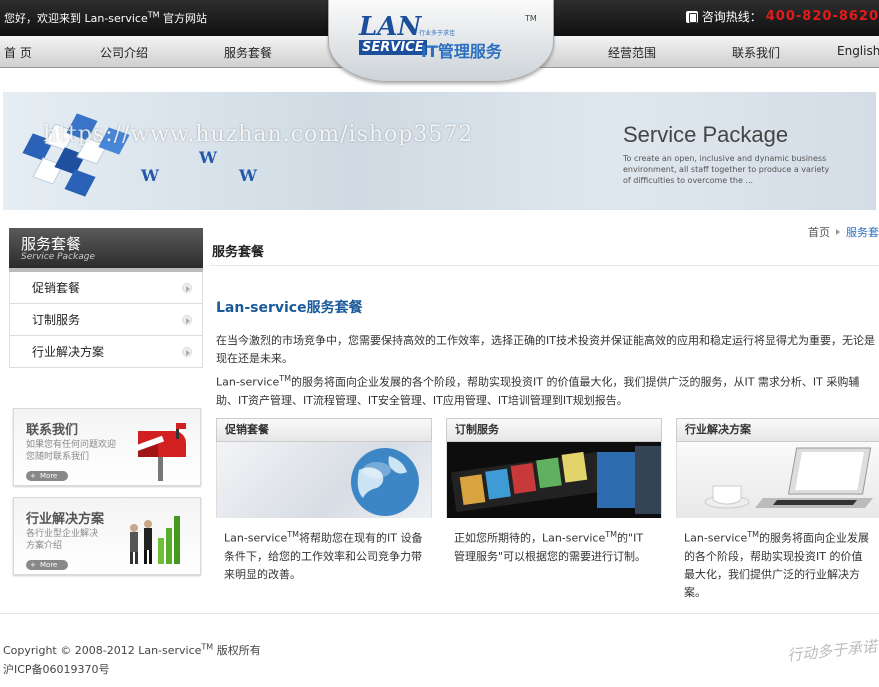  What do you see at coordinates (47, 476) in the screenshot?
I see `contact-more-button: More` at bounding box center [47, 476].